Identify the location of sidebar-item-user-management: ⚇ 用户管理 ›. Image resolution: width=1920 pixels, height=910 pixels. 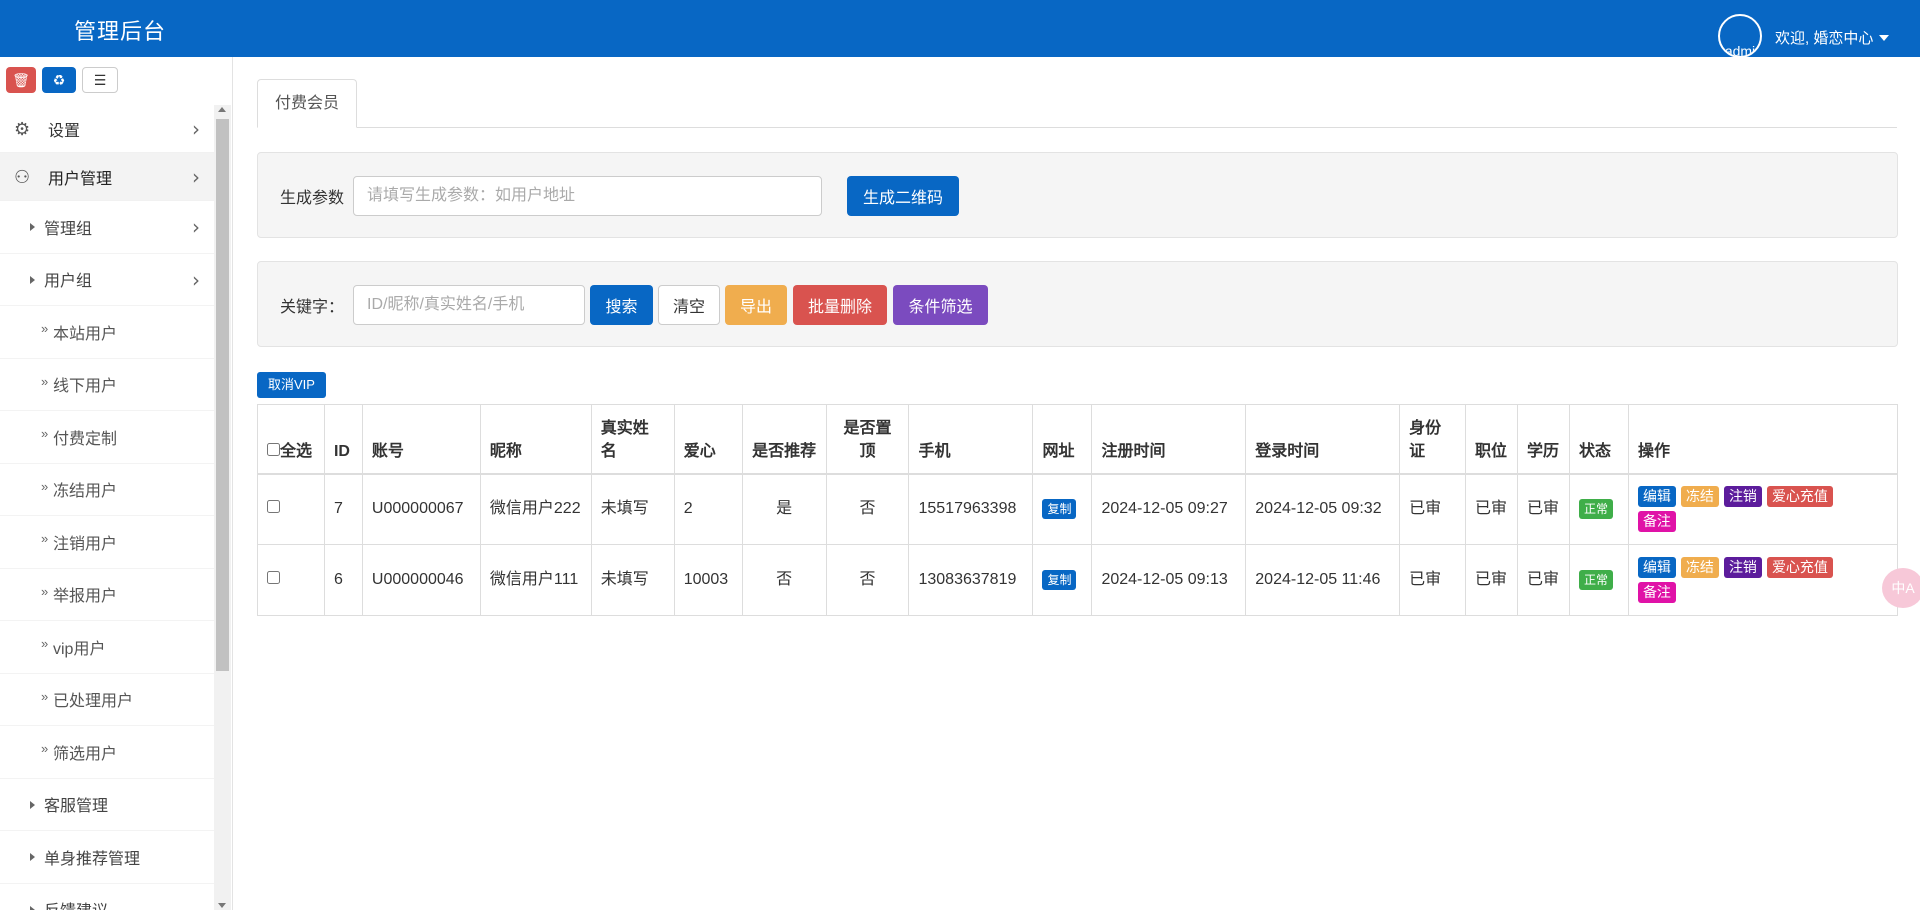
(107, 177).